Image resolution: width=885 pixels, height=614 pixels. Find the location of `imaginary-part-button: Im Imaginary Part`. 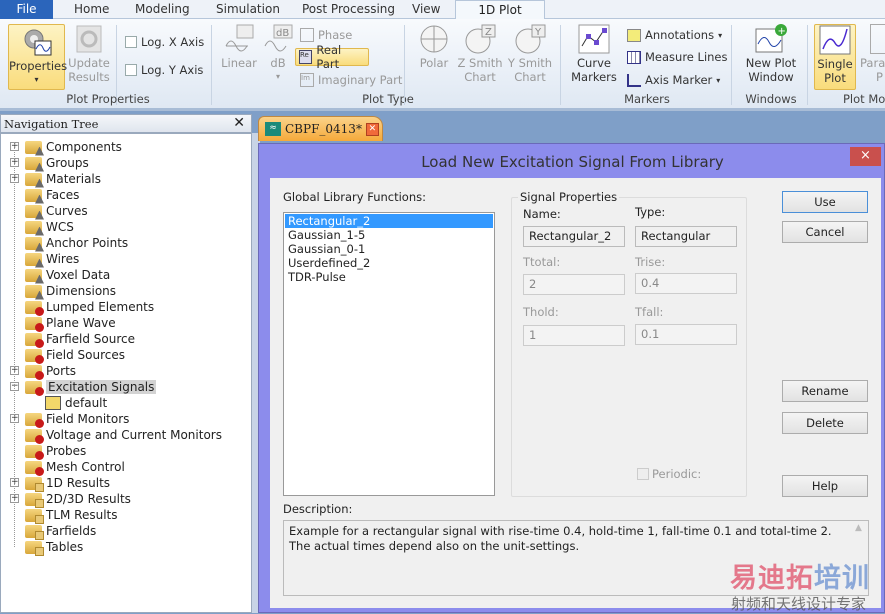

imaginary-part-button: Im Imaginary Part is located at coordinates (351, 80).